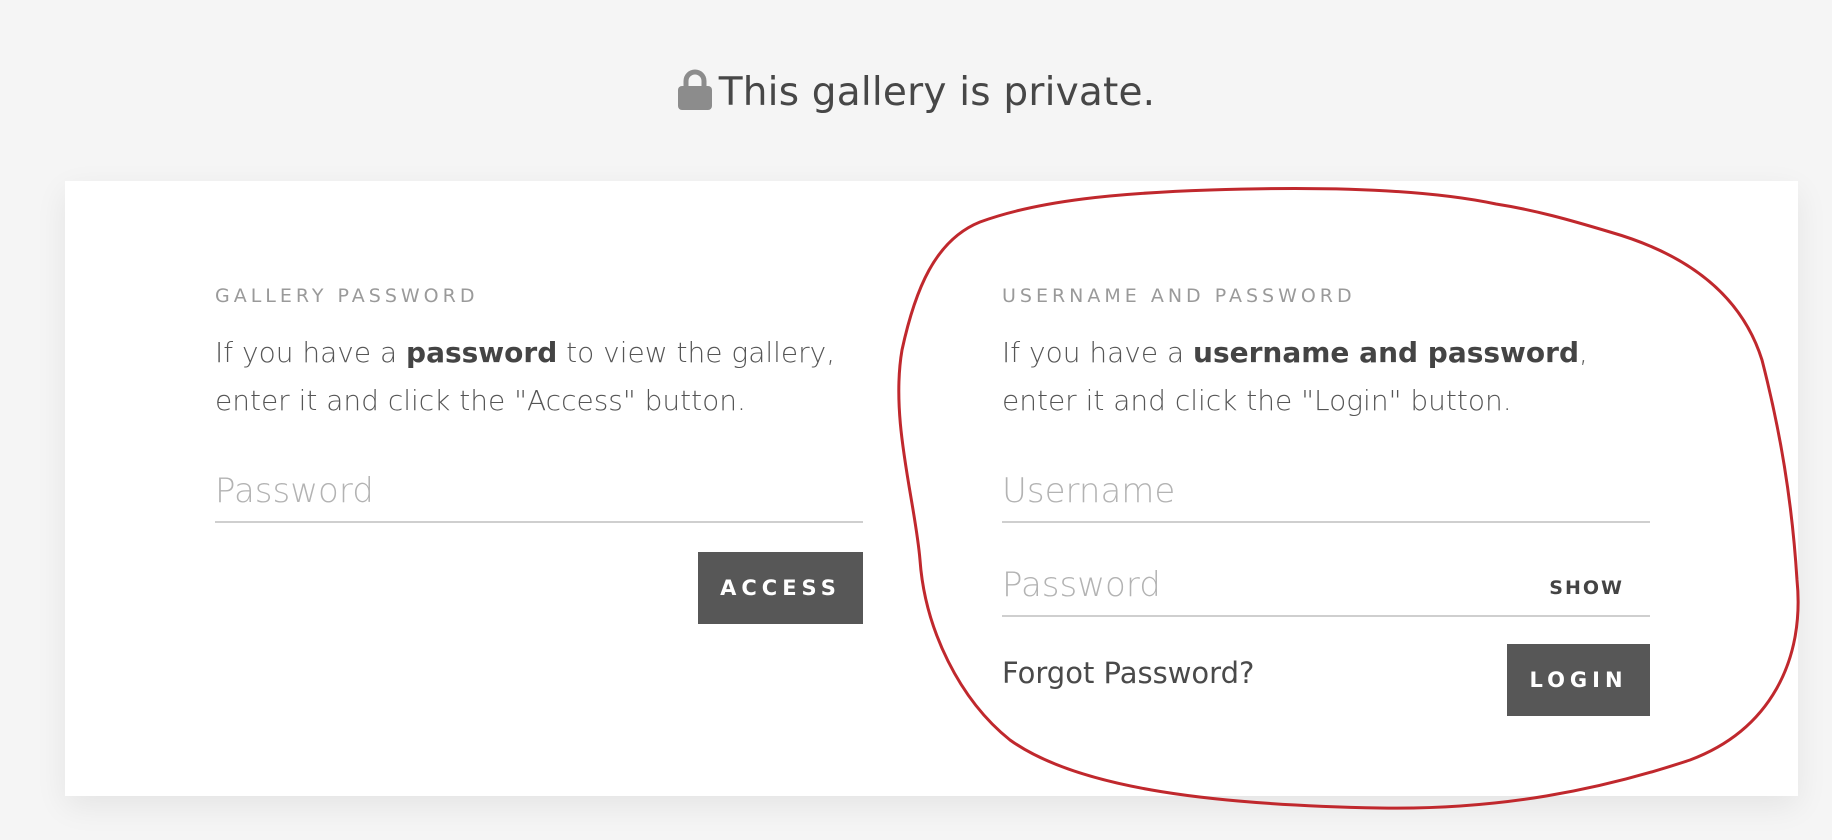 The image size is (1832, 840). Describe the element at coordinates (539, 487) in the screenshot. I see `gallery-password-field: Password` at that location.